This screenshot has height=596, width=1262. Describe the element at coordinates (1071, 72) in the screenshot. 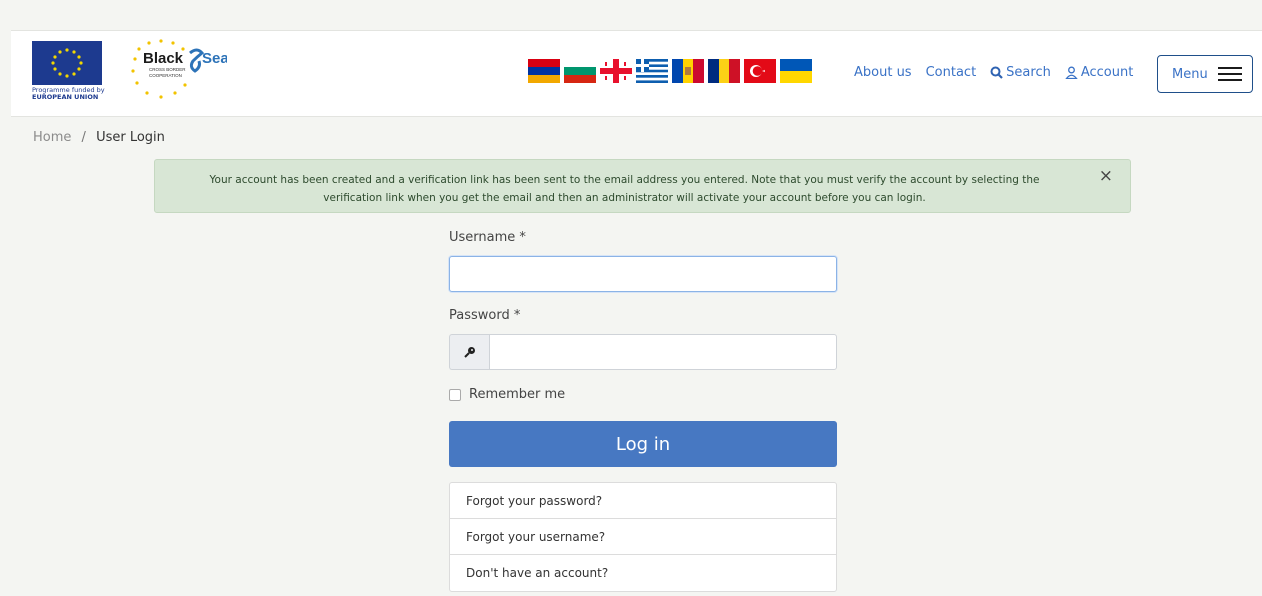

I see `user-icon` at that location.